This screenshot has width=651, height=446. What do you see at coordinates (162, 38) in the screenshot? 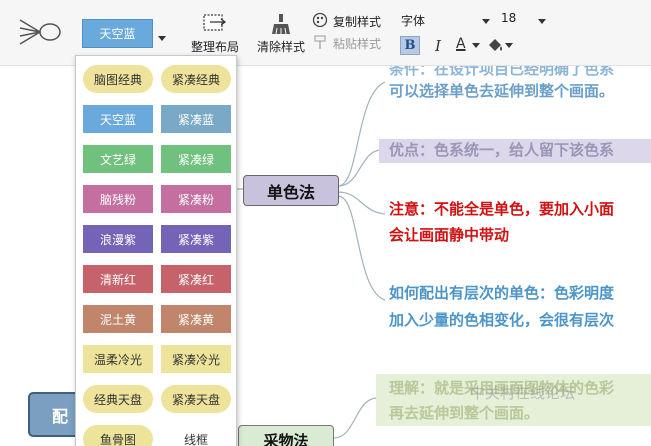
I see `theme-dropdown-arrow-icon` at bounding box center [162, 38].